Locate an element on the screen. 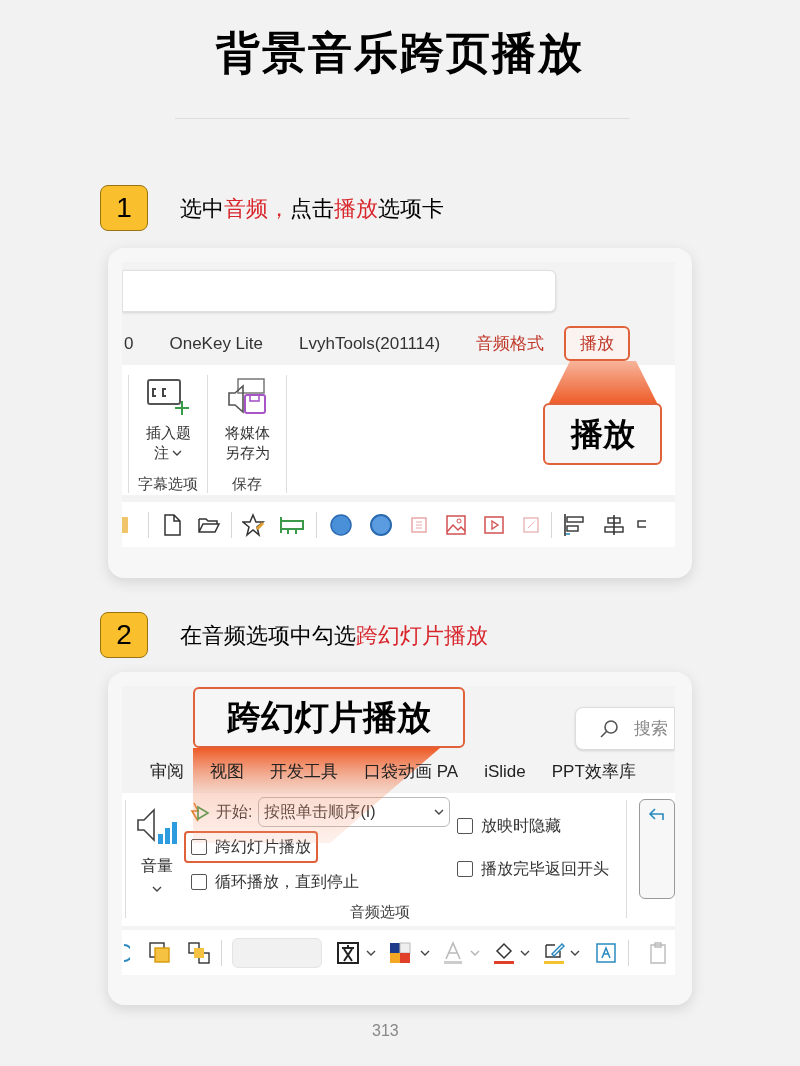  search-field: 搜索 is located at coordinates (625, 728).